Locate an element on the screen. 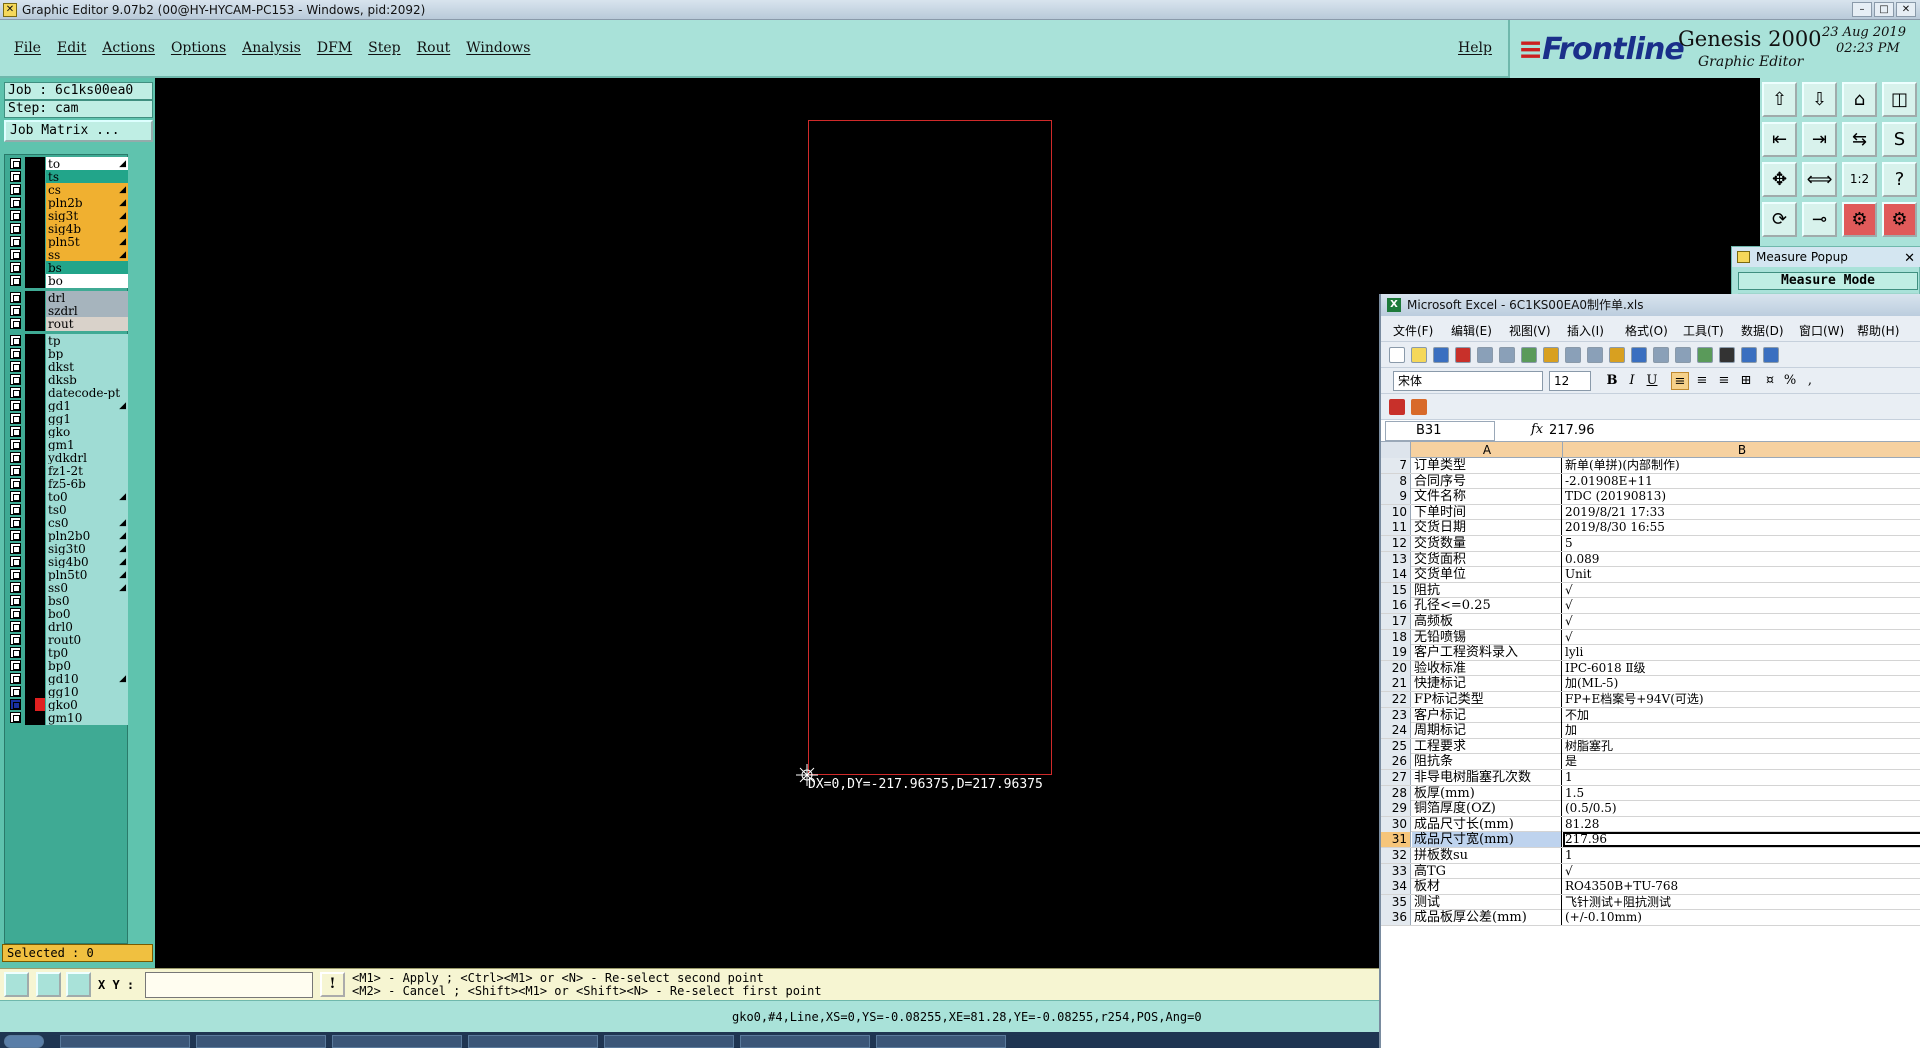 The image size is (1920, 1048). step-right-icon: ⇥ is located at coordinates (1819, 139).